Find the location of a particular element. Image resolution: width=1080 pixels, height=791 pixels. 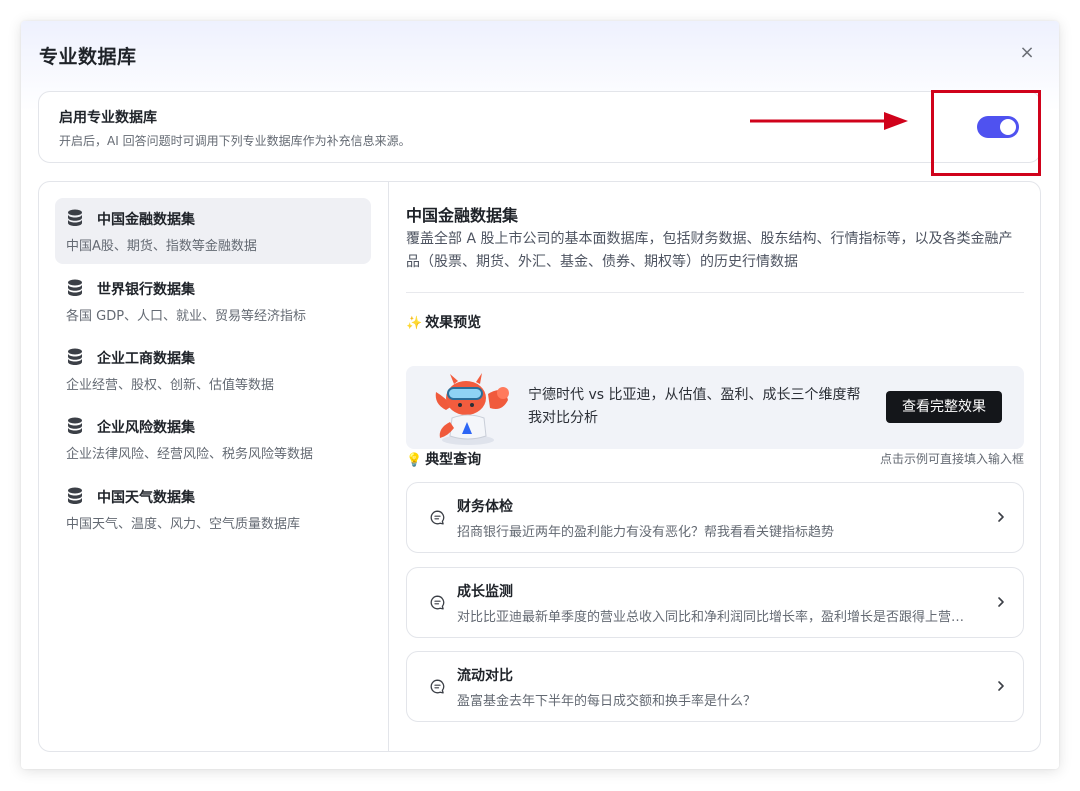

mascot-illustration is located at coordinates (472, 409).